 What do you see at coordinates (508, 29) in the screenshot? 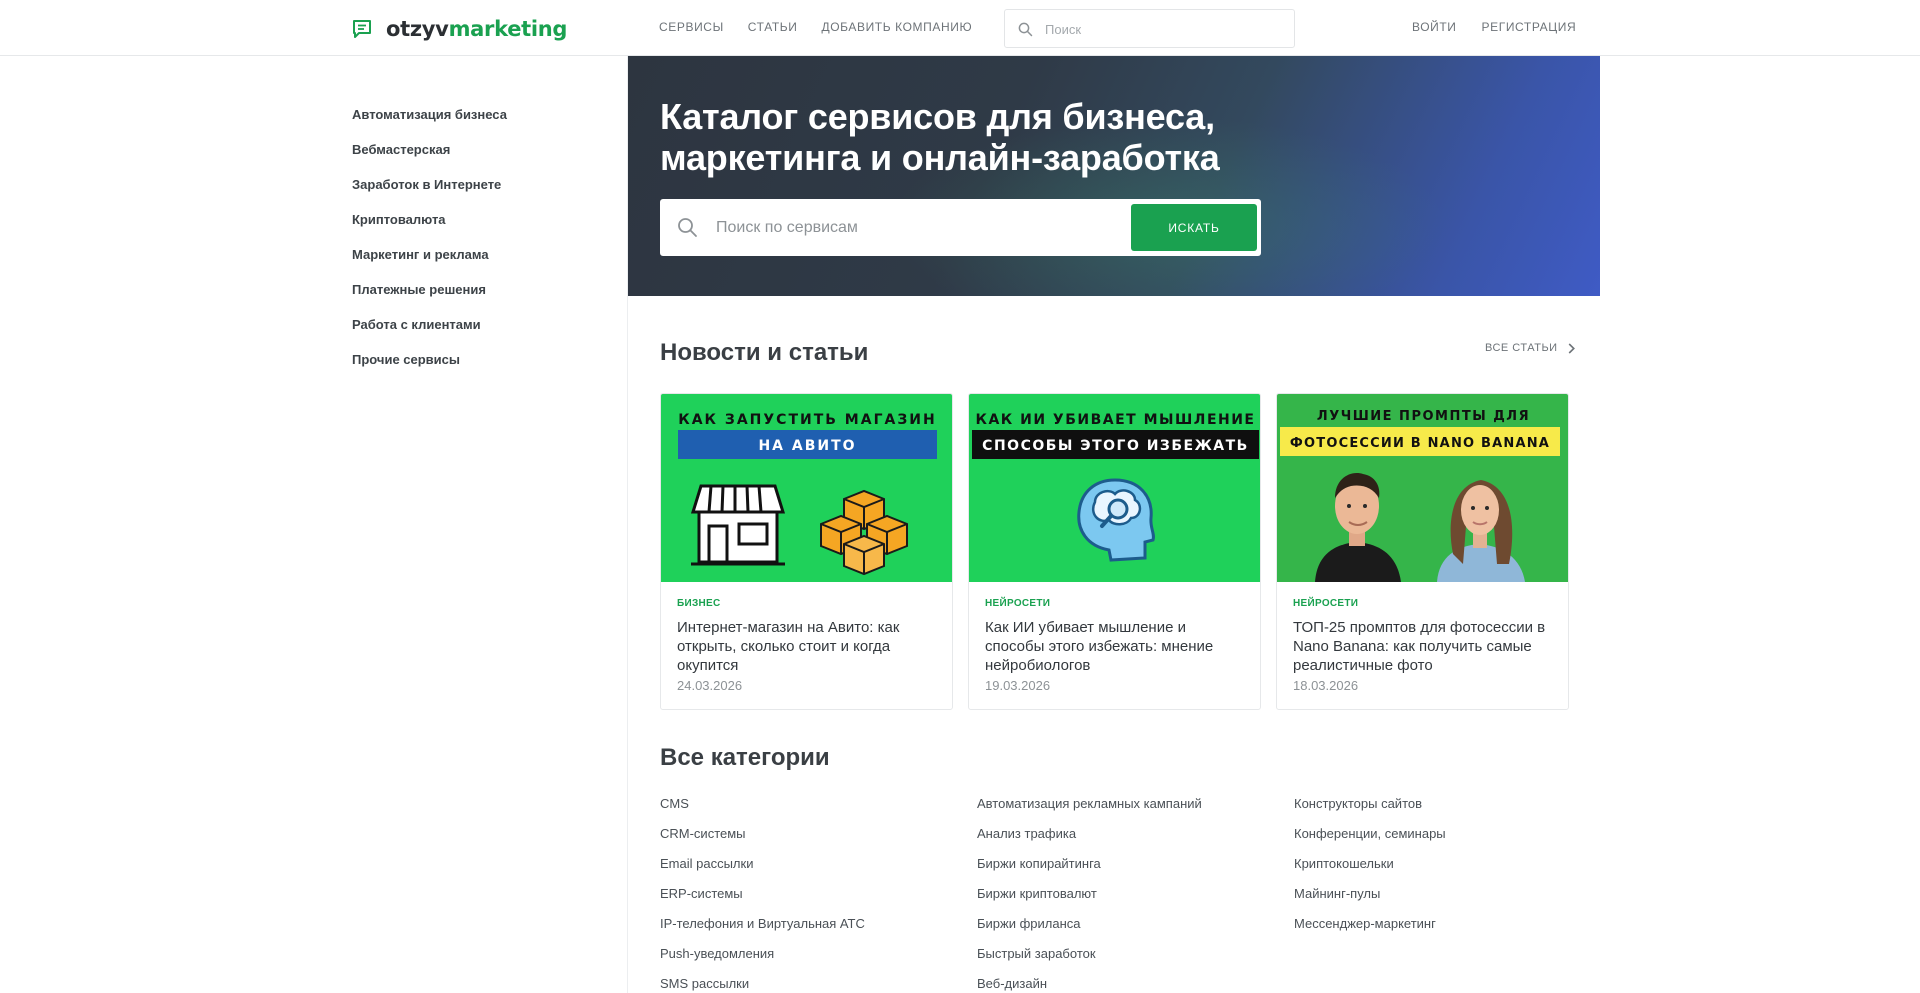
I see `logo-text-marketing: marketing` at bounding box center [508, 29].